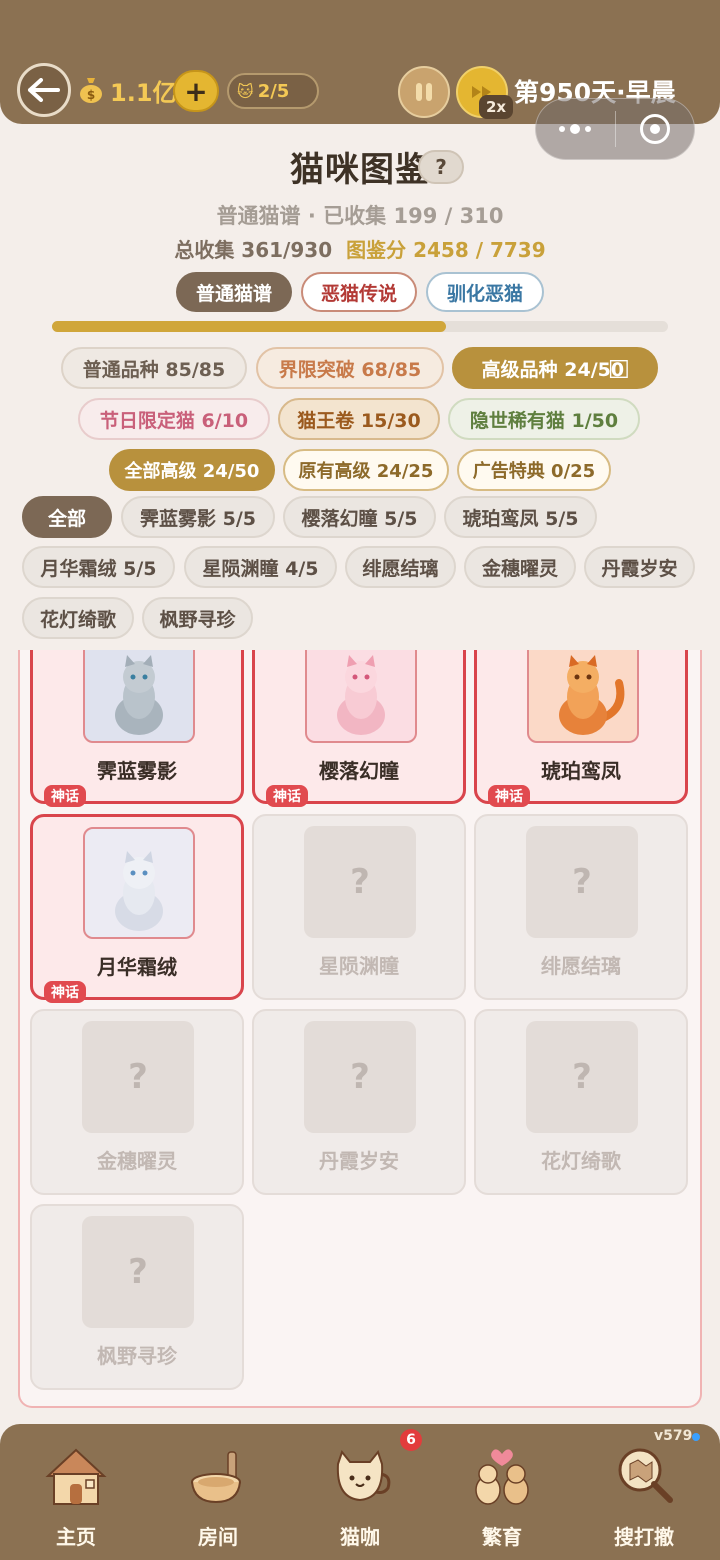 The image size is (720, 1560). I want to click on cat-name: 花灯绮歌, so click(581, 1161).